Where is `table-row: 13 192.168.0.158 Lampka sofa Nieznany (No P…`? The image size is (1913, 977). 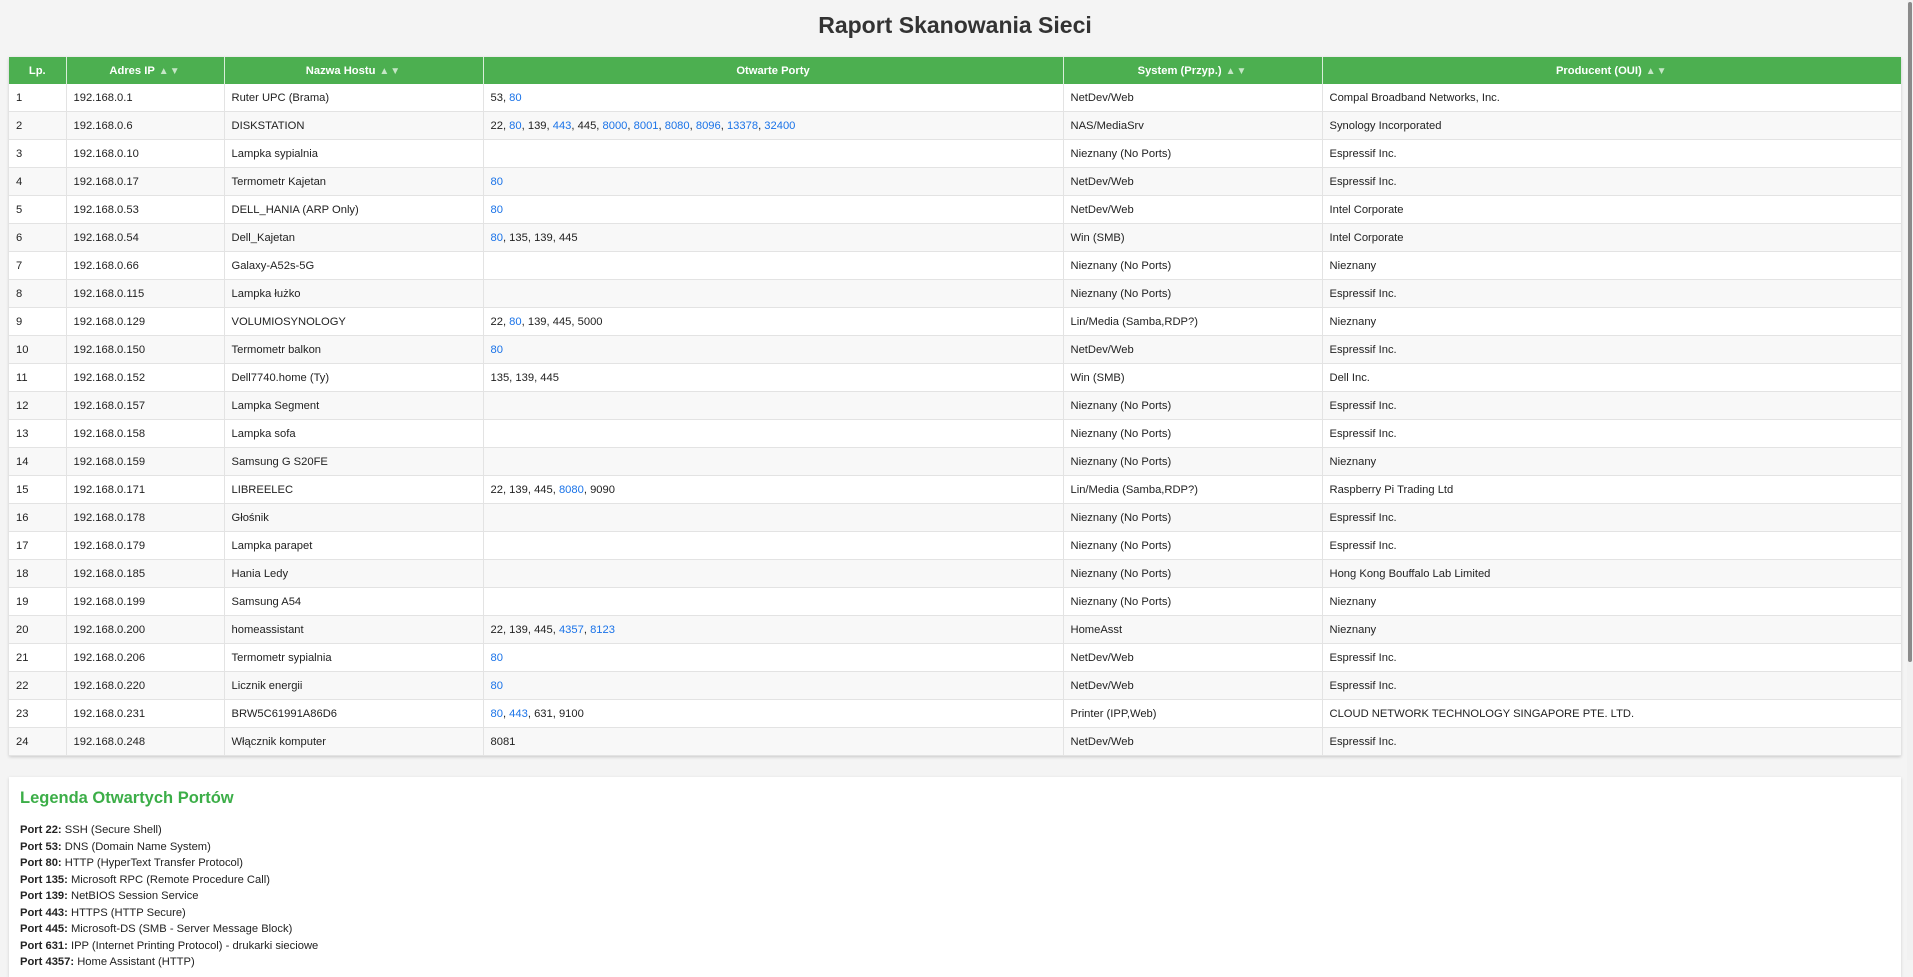
table-row: 13 192.168.0.158 Lampka sofa Nieznany (No P… is located at coordinates (955, 433).